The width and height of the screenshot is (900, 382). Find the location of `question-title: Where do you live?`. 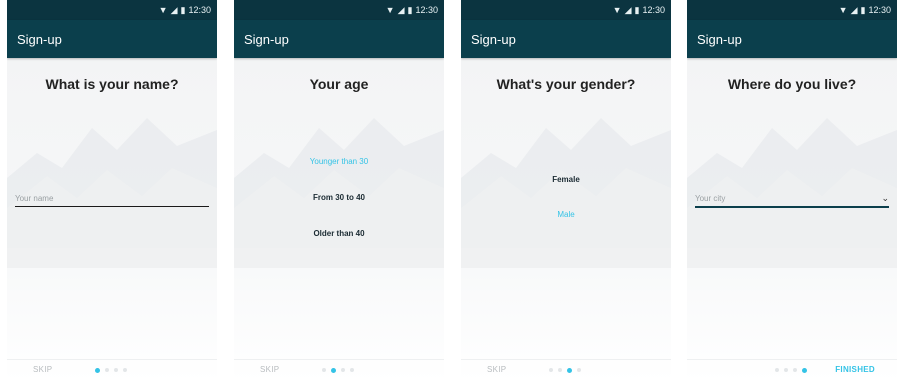

question-title: Where do you live? is located at coordinates (792, 84).